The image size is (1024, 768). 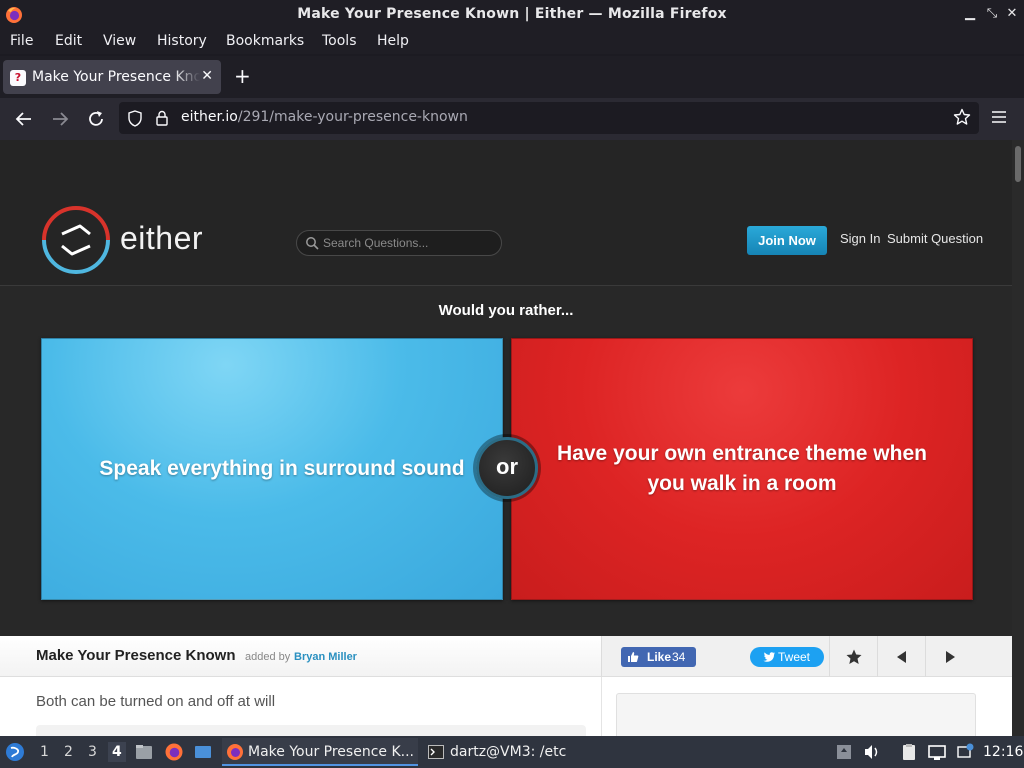 What do you see at coordinates (937, 752) in the screenshot?
I see `network-icon` at bounding box center [937, 752].